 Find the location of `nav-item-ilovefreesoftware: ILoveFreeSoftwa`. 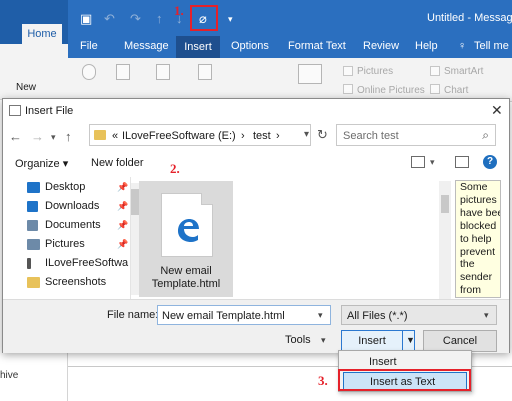

nav-item-ilovefreesoftware: ILoveFreeSoftwa is located at coordinates (78, 264).